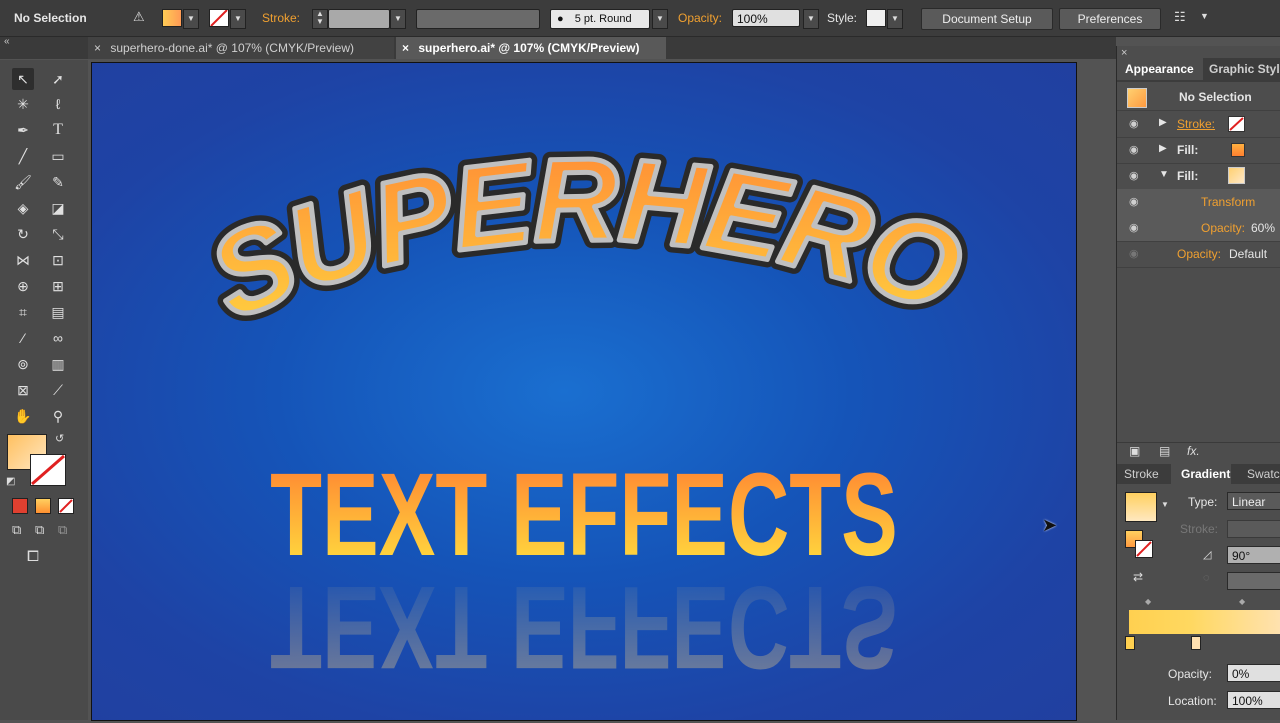 This screenshot has height=723, width=1280. I want to click on slice-tool-icon: ⟋, so click(58, 390).